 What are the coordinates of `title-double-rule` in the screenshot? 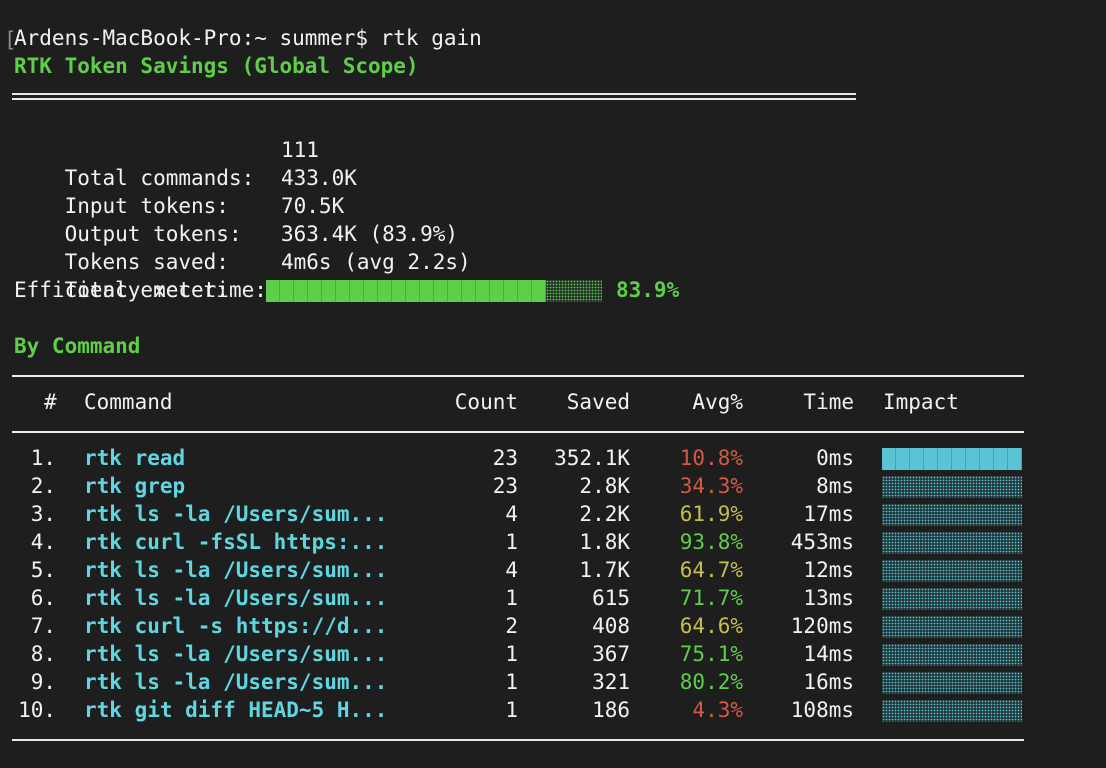 It's located at (434, 96).